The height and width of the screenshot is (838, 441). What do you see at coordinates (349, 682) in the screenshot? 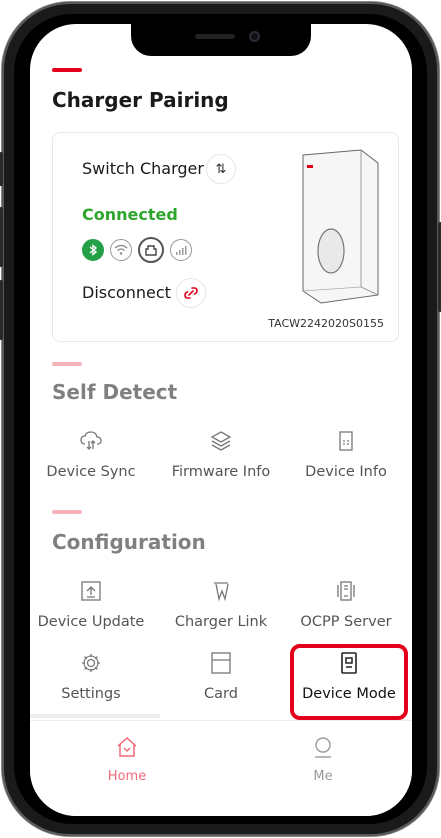
I see `device-mode-highlight` at bounding box center [349, 682].